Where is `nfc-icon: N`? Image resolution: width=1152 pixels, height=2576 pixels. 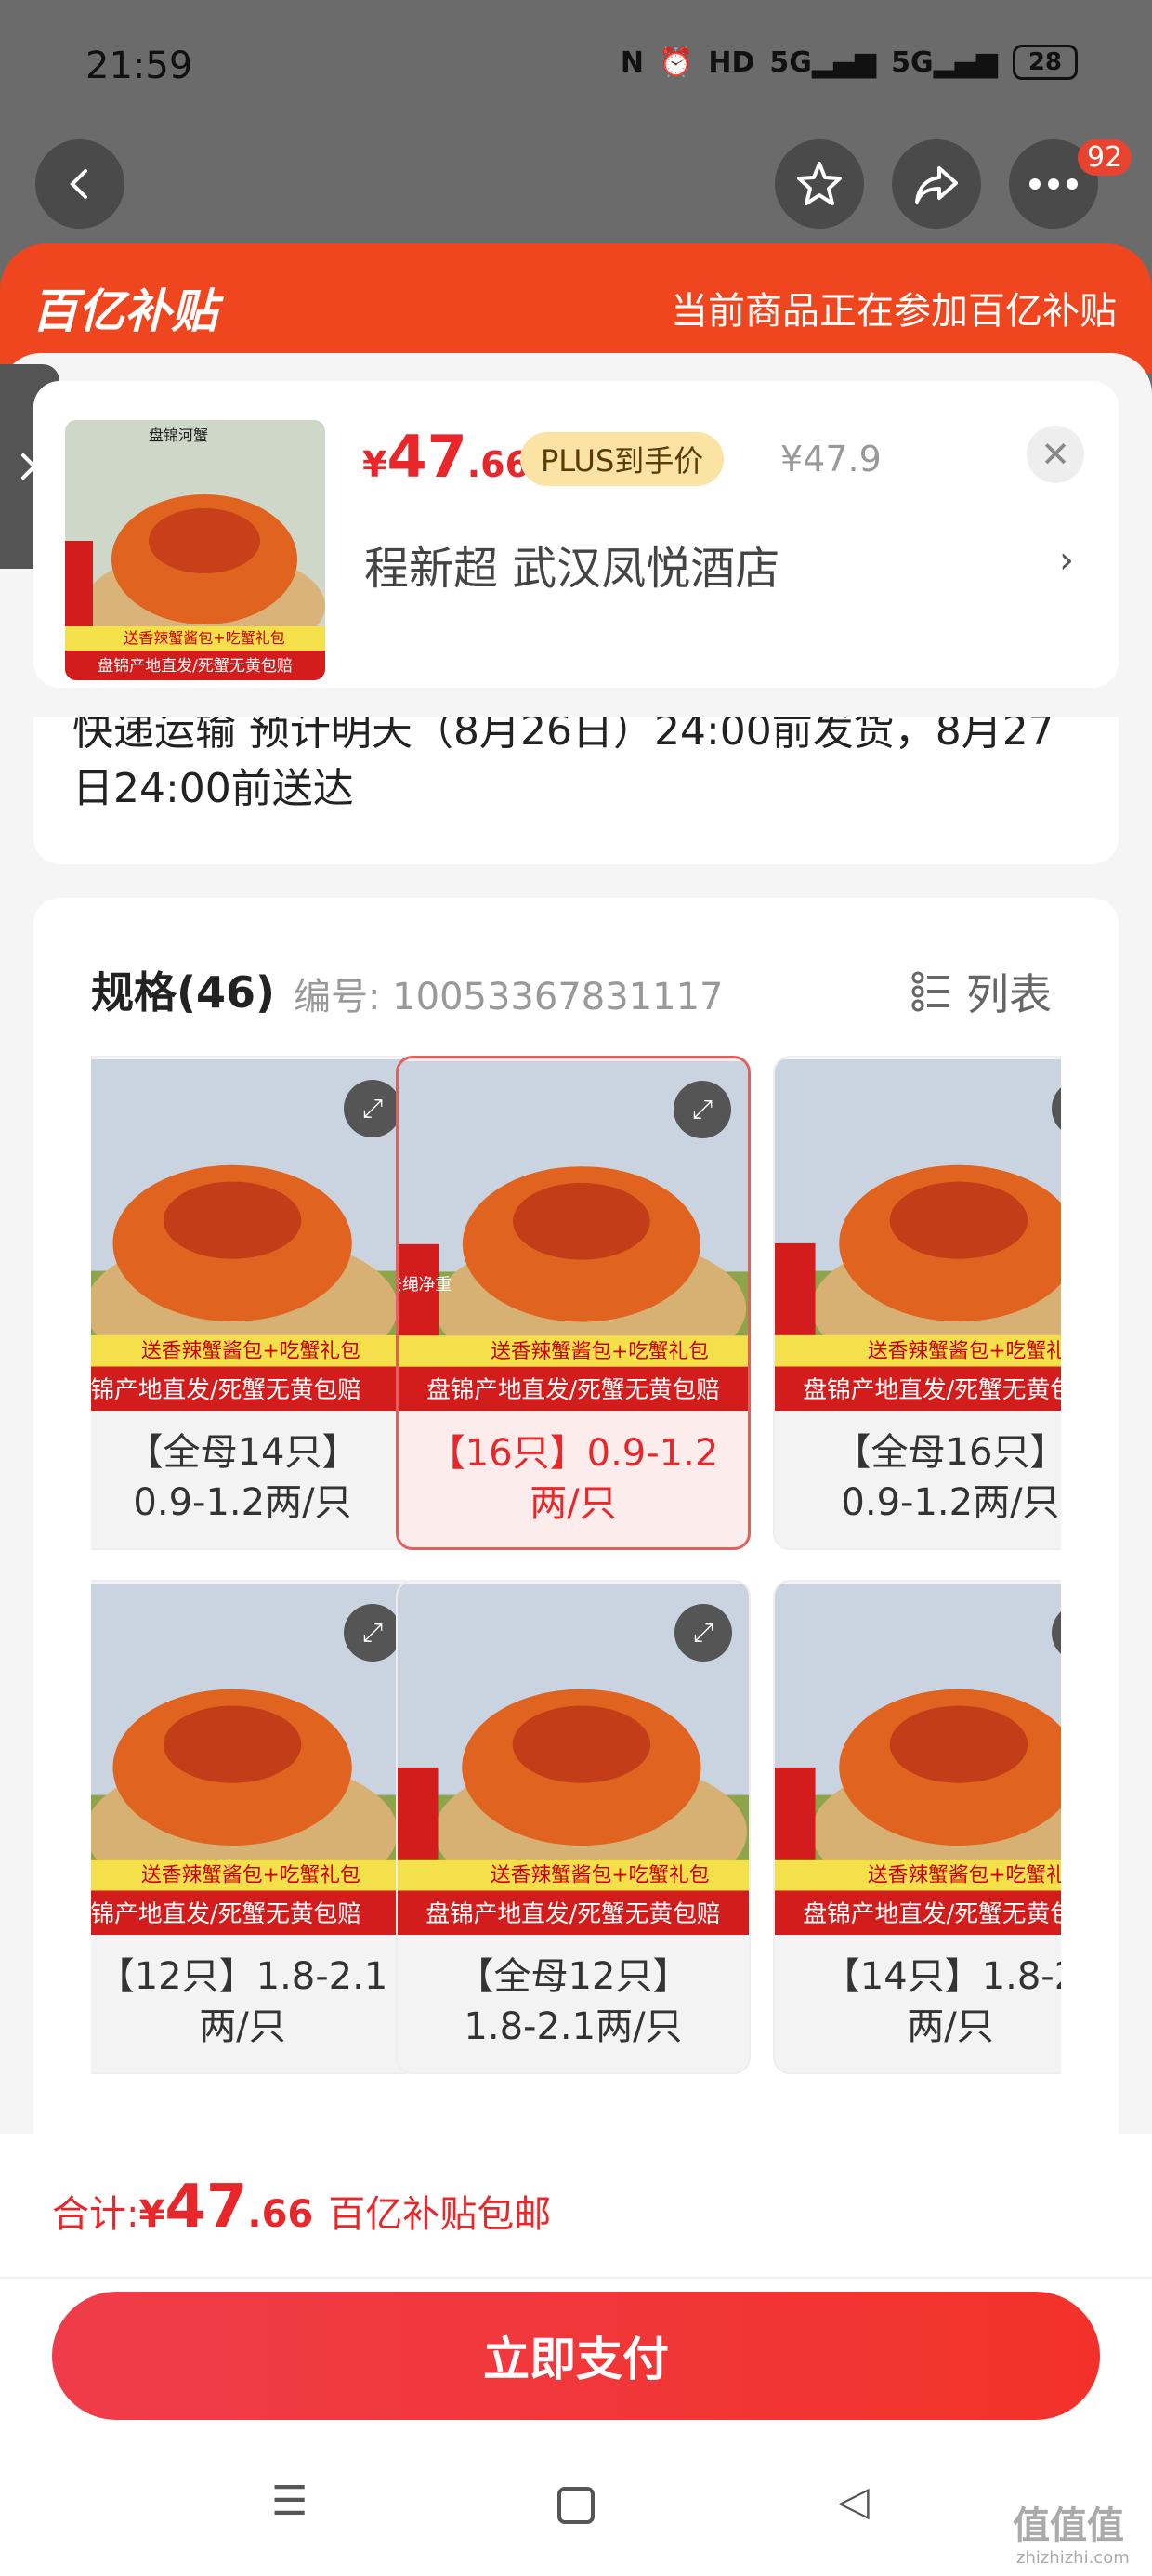 nfc-icon: N is located at coordinates (632, 62).